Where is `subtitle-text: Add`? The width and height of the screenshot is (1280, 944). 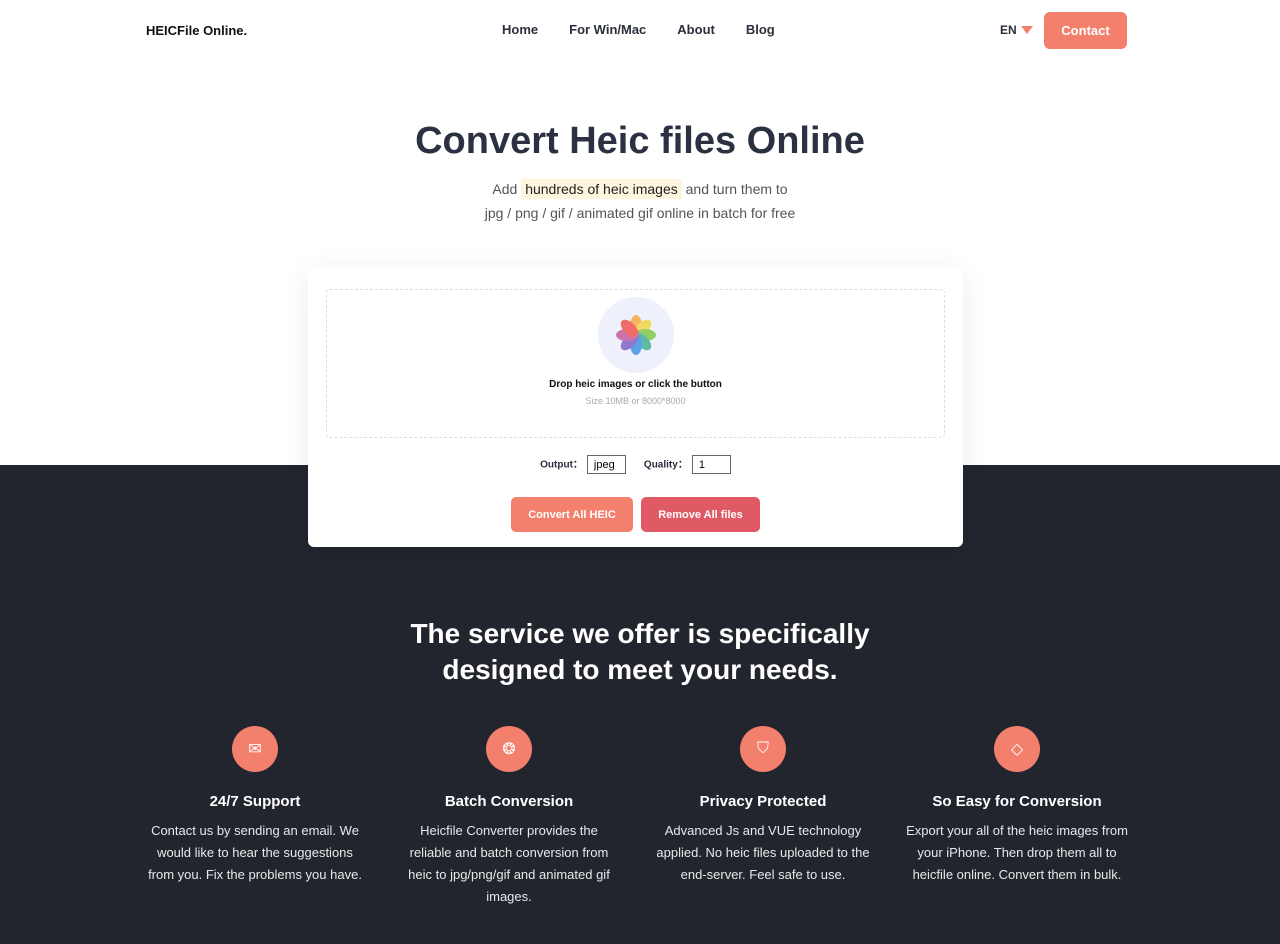 subtitle-text: Add is located at coordinates (505, 189).